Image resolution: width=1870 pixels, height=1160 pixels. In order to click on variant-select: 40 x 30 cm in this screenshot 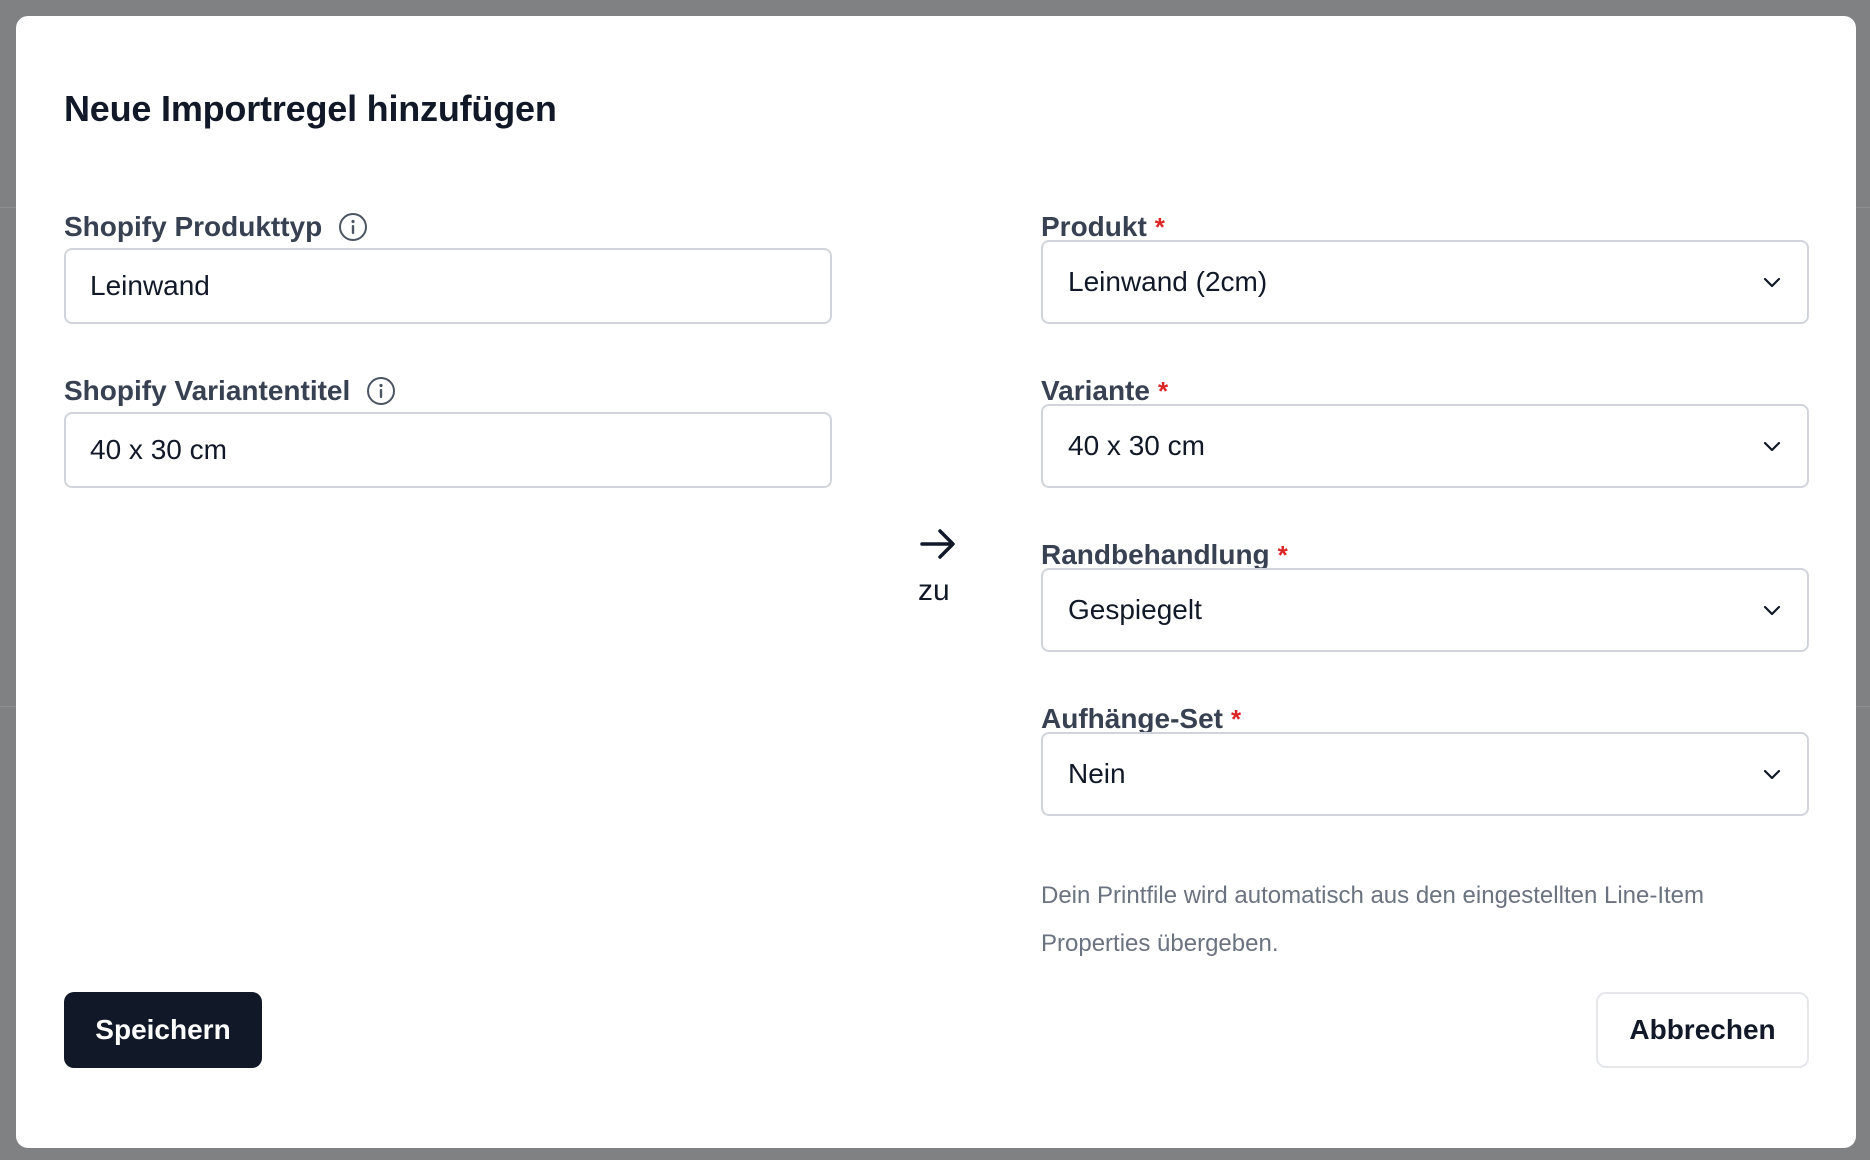, I will do `click(1425, 446)`.